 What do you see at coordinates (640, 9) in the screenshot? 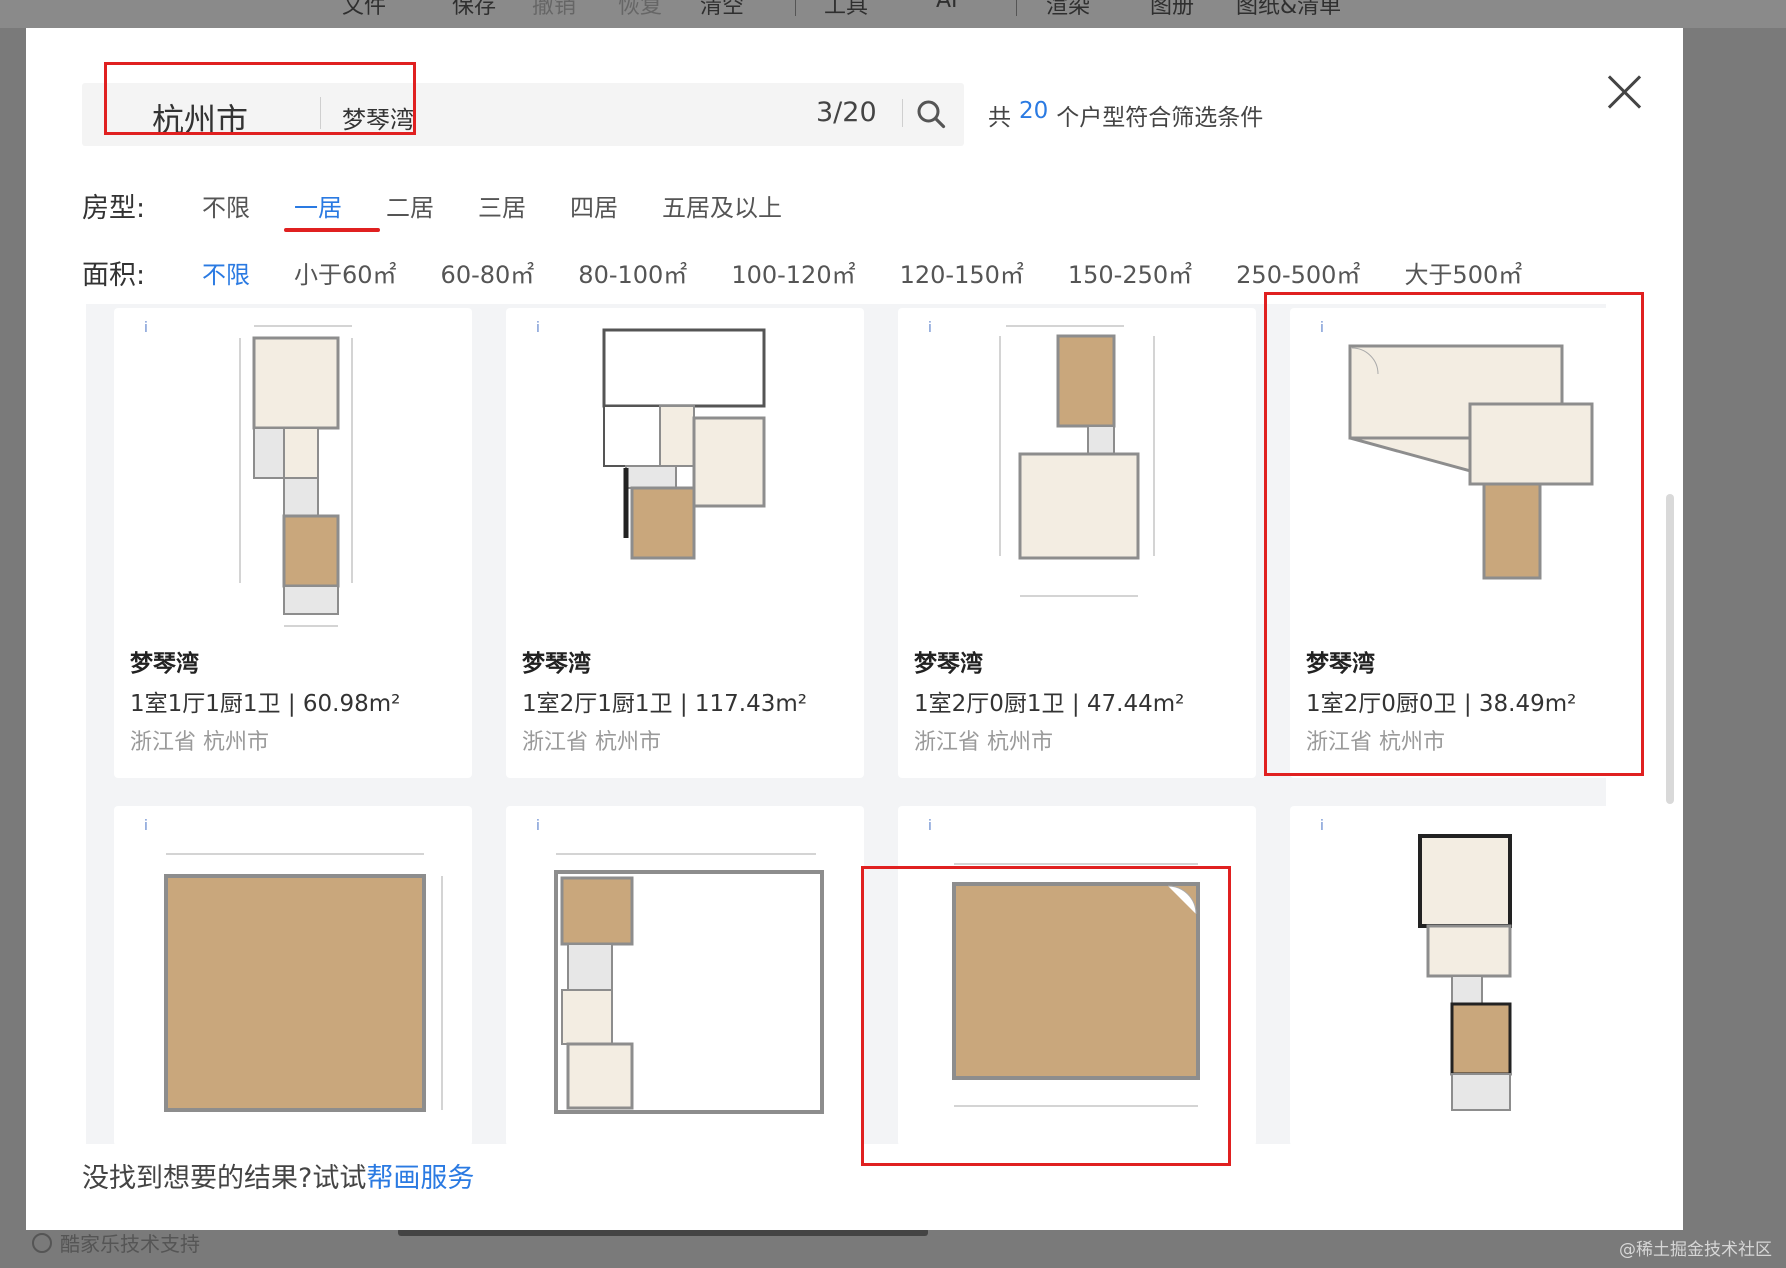
I see `bg-menu-redo: 恢复` at bounding box center [640, 9].